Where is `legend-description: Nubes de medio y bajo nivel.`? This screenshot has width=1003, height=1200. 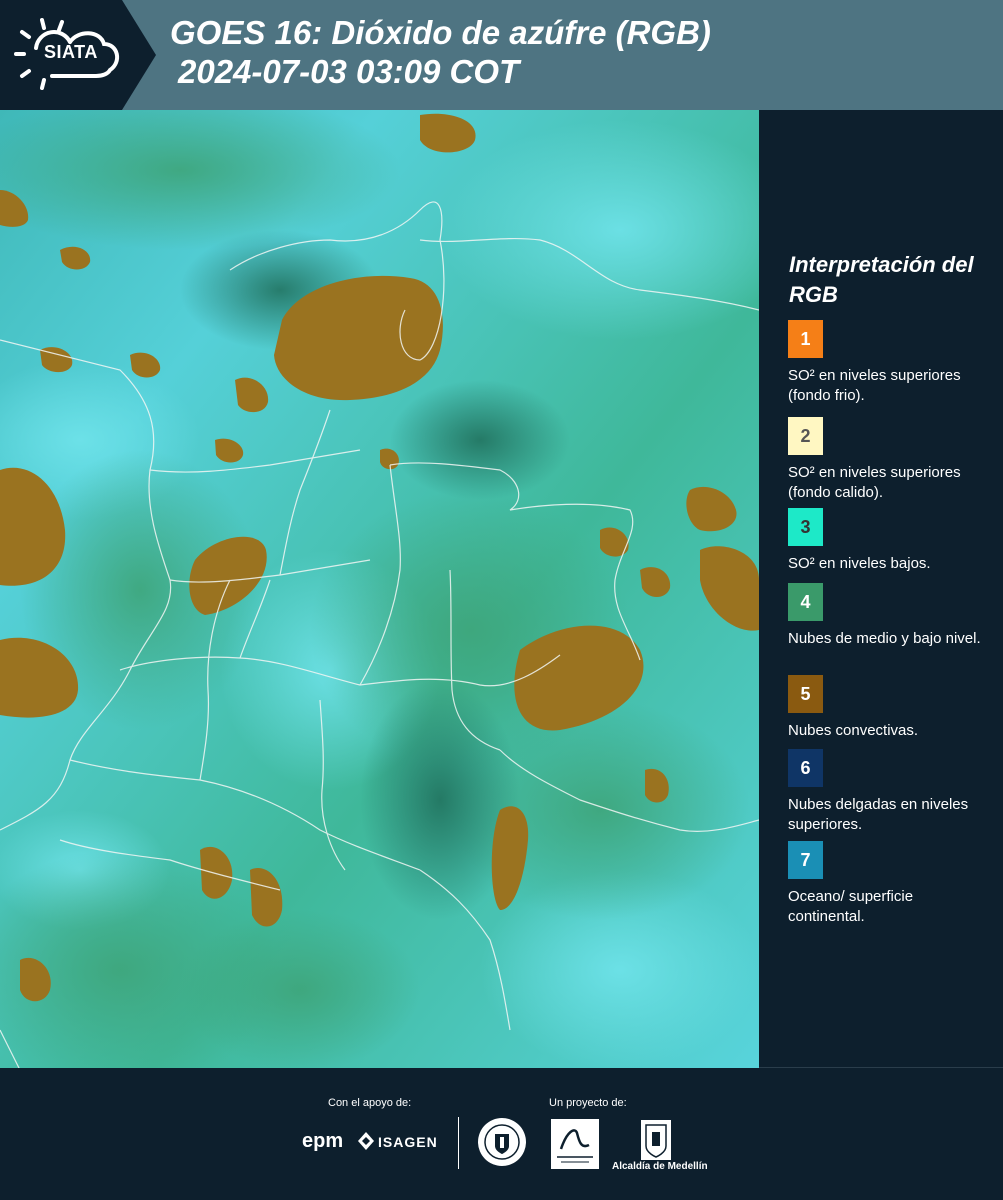 legend-description: Nubes de medio y bajo nivel. is located at coordinates (884, 638).